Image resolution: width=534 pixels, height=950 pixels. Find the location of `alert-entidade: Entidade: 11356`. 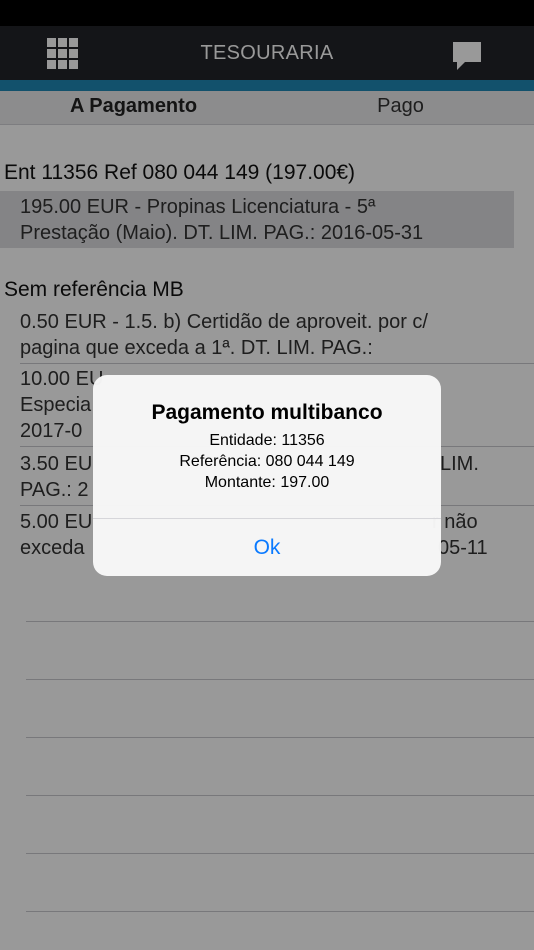

alert-entidade: Entidade: 11356 is located at coordinates (267, 440).